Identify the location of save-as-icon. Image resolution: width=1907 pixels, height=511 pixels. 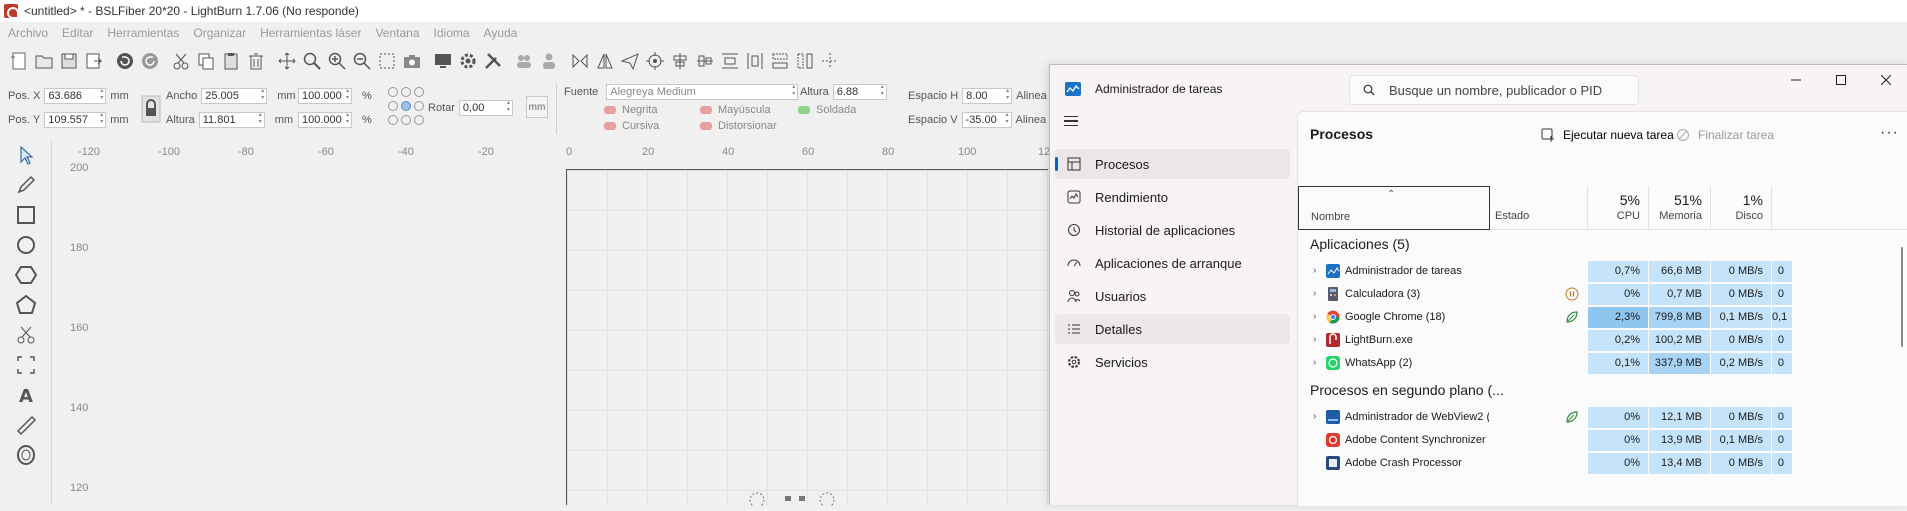
(93, 61).